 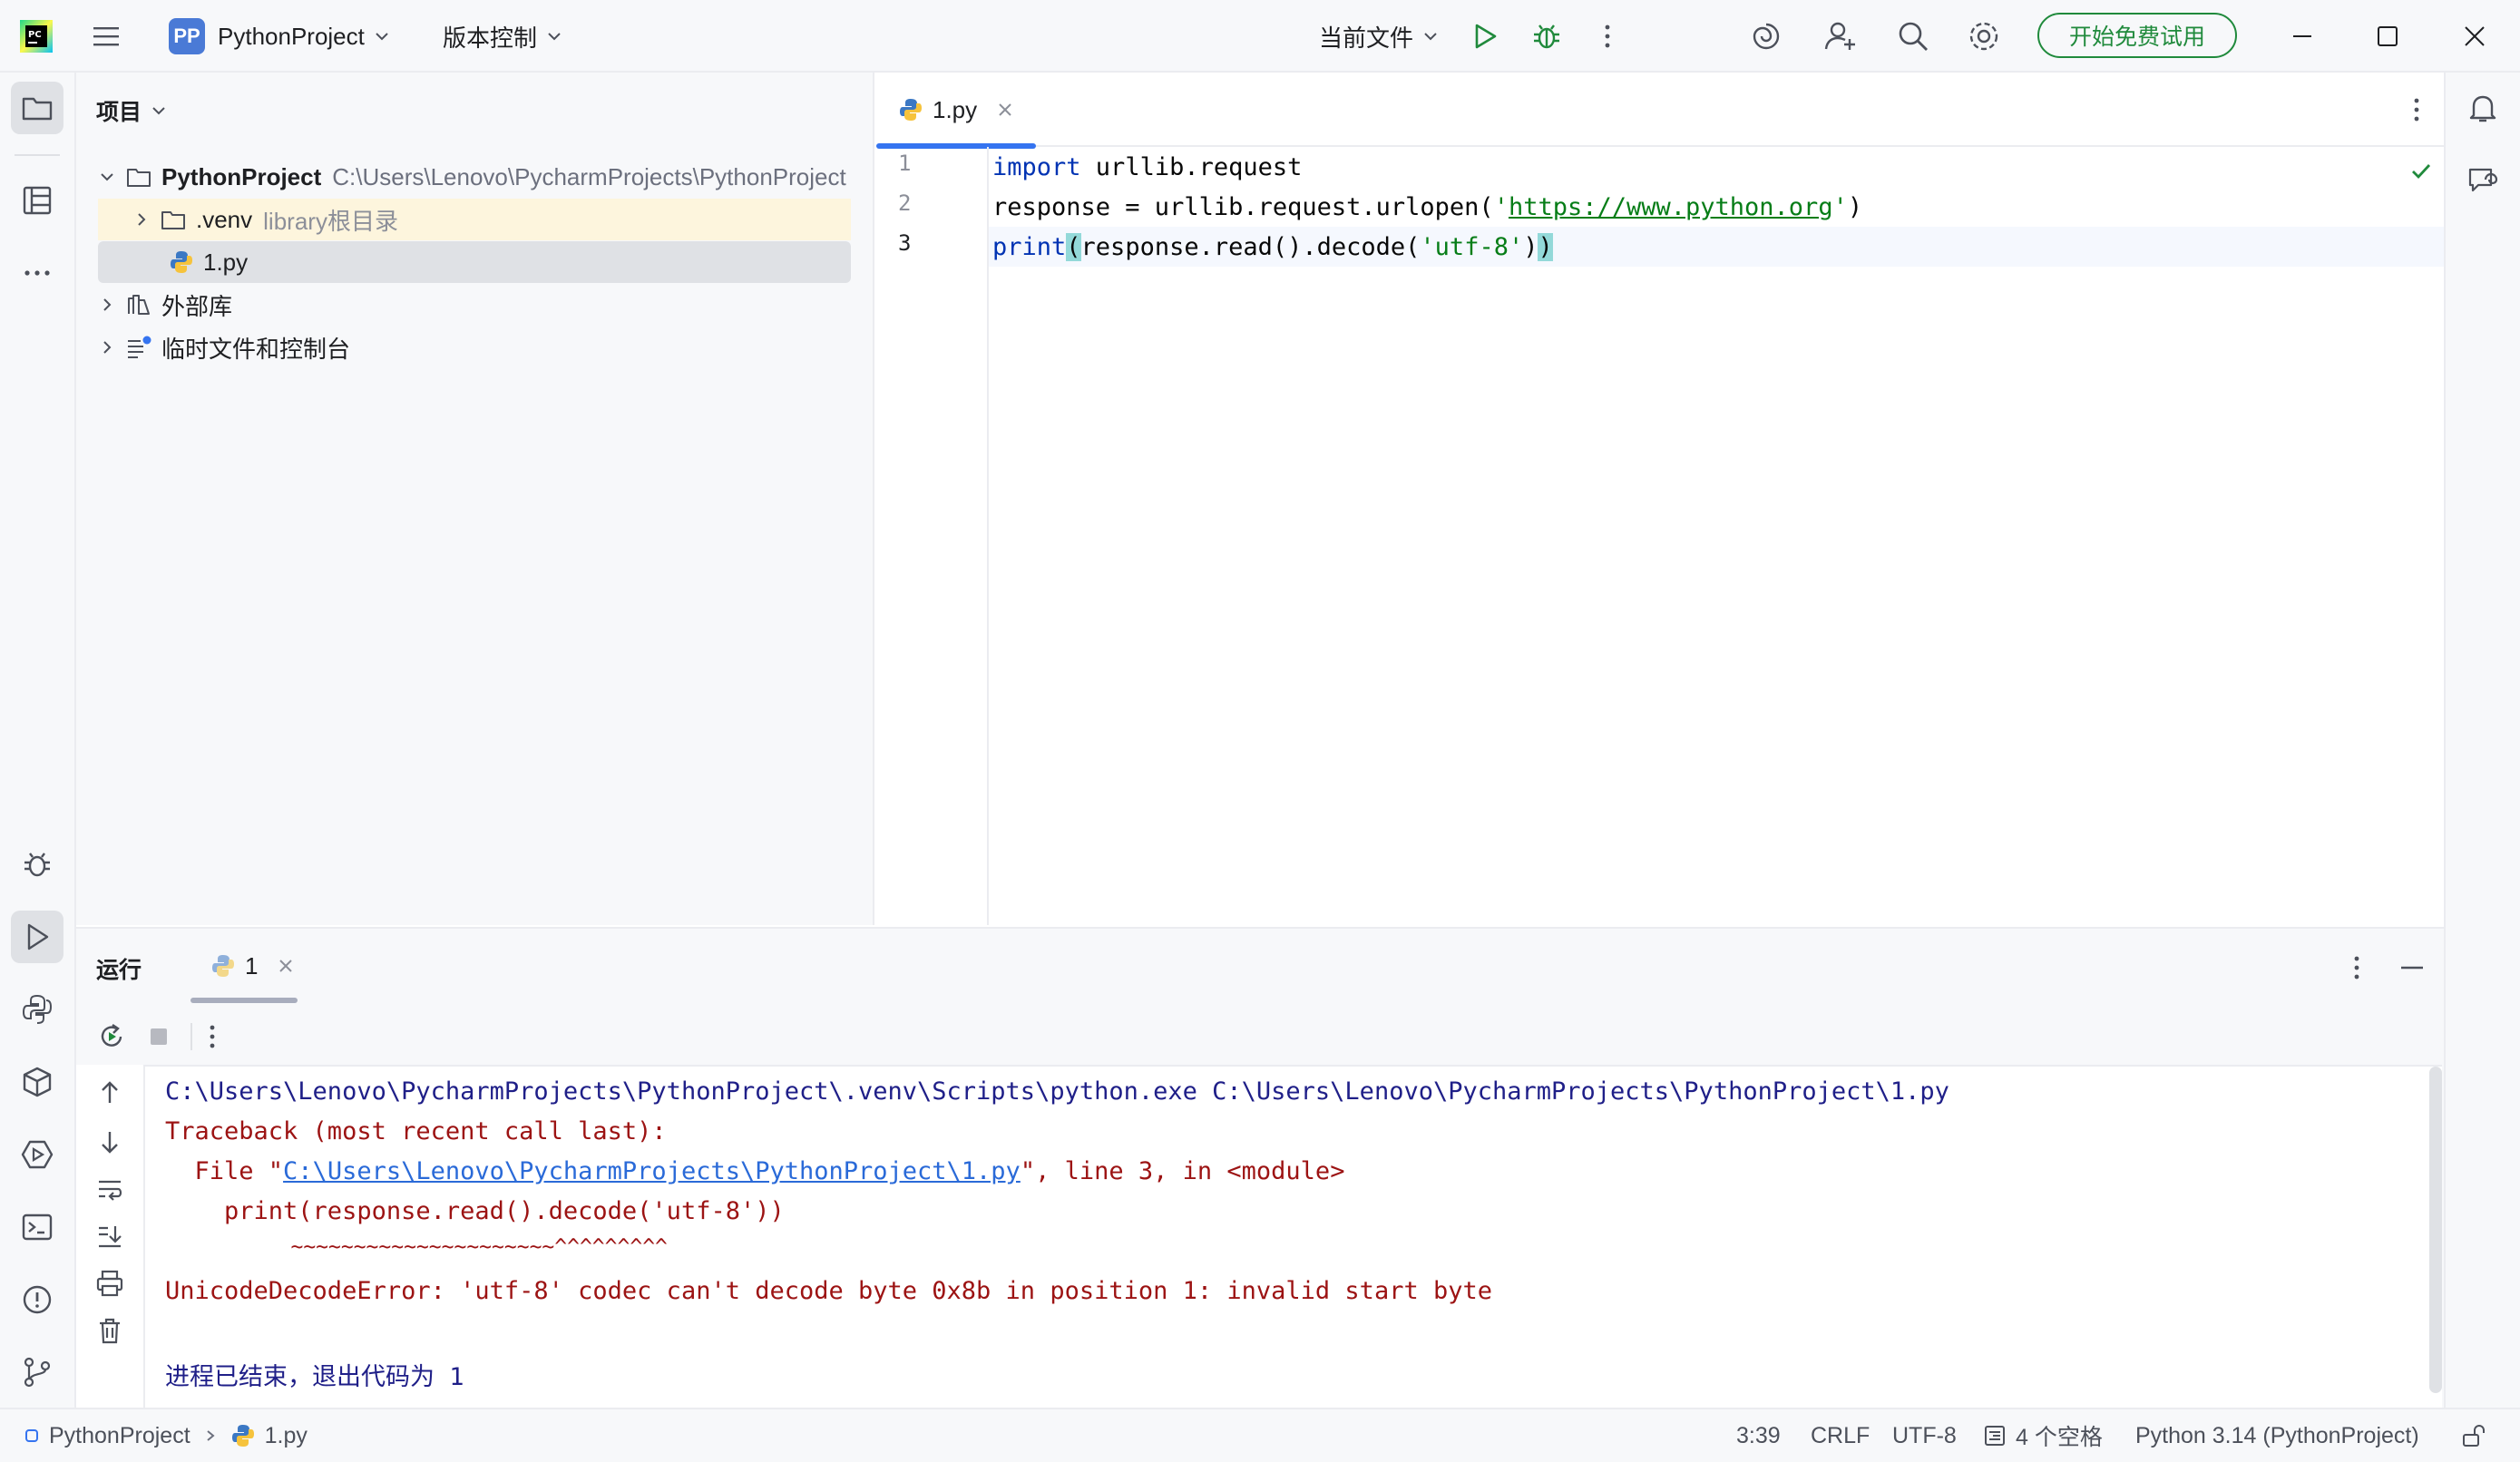 What do you see at coordinates (37, 1372) in the screenshot?
I see `vcs-tool-button` at bounding box center [37, 1372].